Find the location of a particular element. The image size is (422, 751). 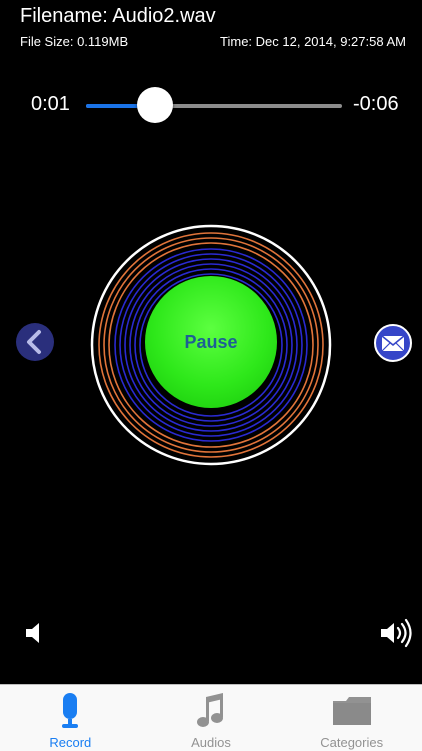

tab-categories-label: Categories is located at coordinates (352, 742).